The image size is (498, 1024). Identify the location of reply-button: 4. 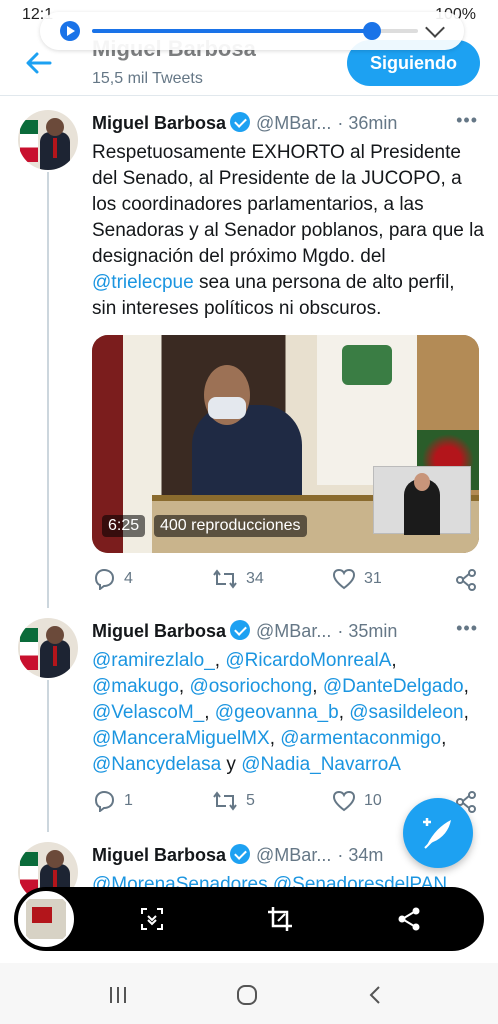
(112, 581).